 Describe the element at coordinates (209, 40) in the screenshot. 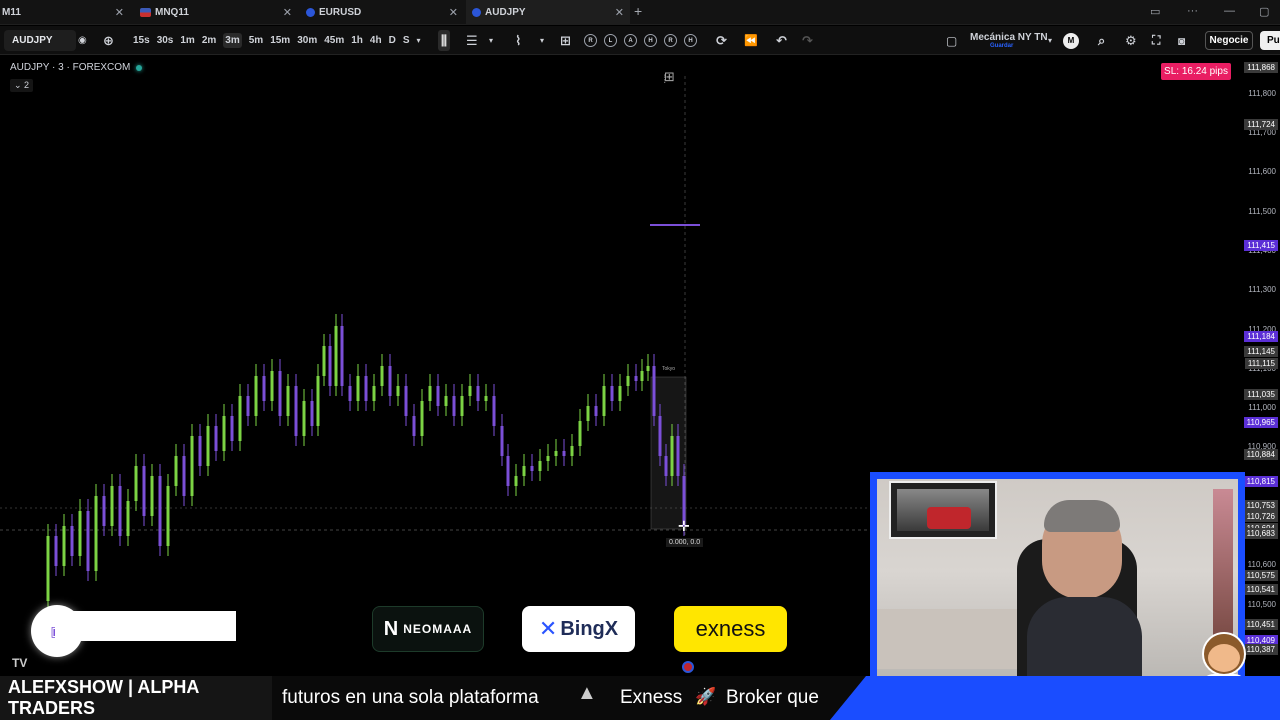

I see `interval-2m: 2m` at that location.